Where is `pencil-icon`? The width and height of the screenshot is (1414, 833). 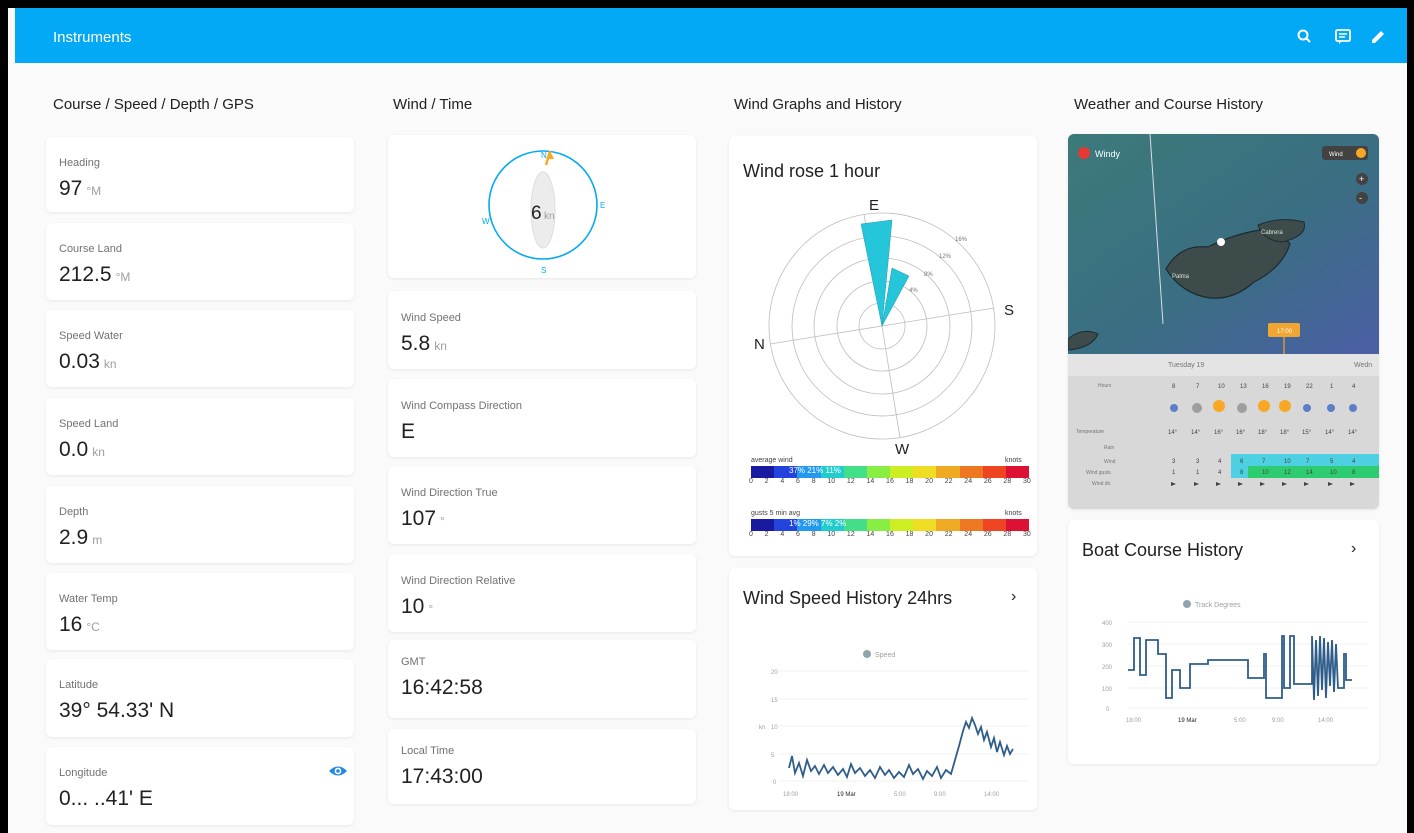 pencil-icon is located at coordinates (1378, 37).